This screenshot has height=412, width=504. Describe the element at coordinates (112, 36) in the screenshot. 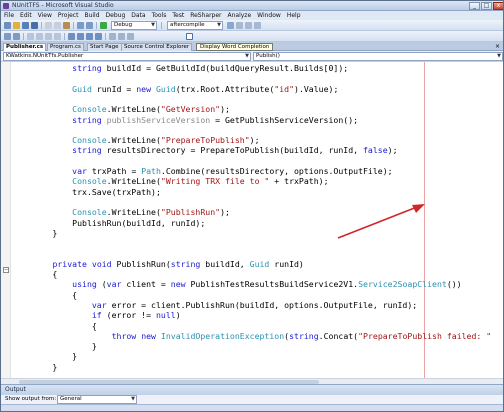

I see `list-members-icon` at that location.